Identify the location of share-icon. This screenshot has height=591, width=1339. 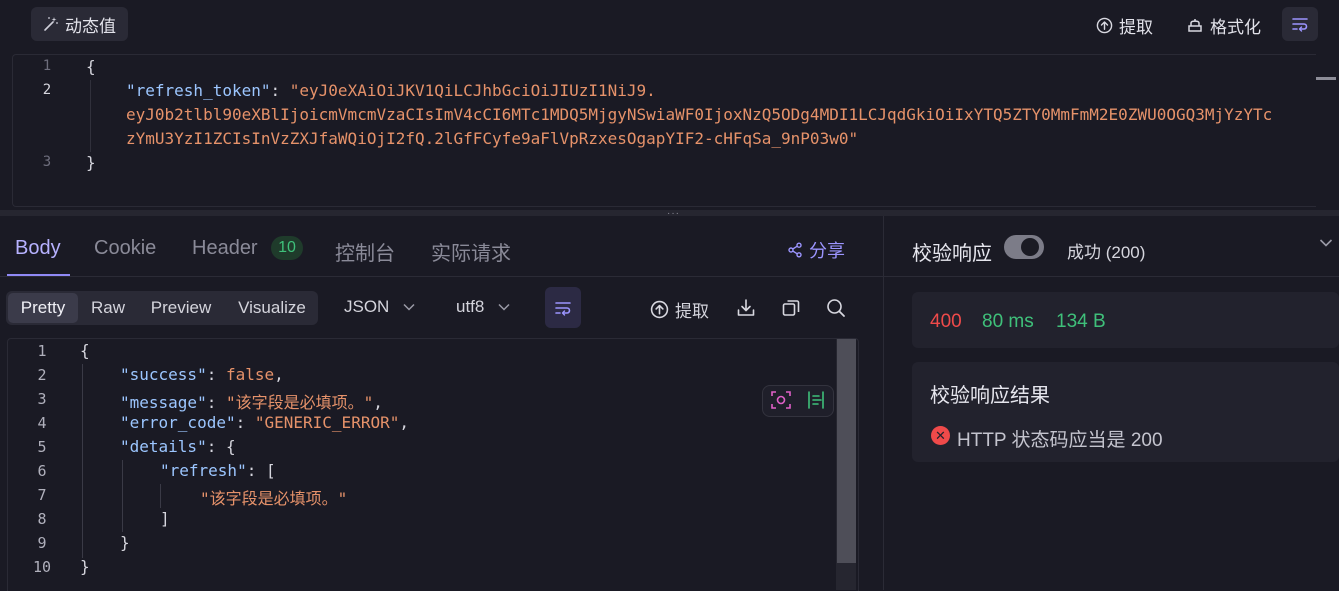
(795, 250).